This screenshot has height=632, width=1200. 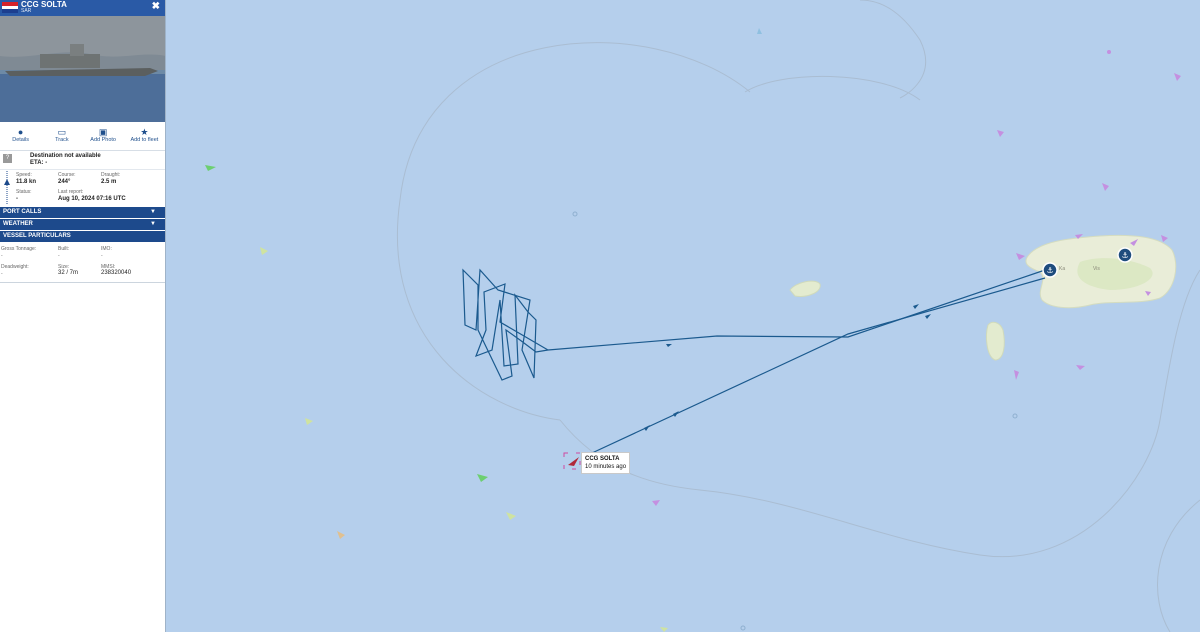 I want to click on progress-line-icon, so click(x=7, y=188).